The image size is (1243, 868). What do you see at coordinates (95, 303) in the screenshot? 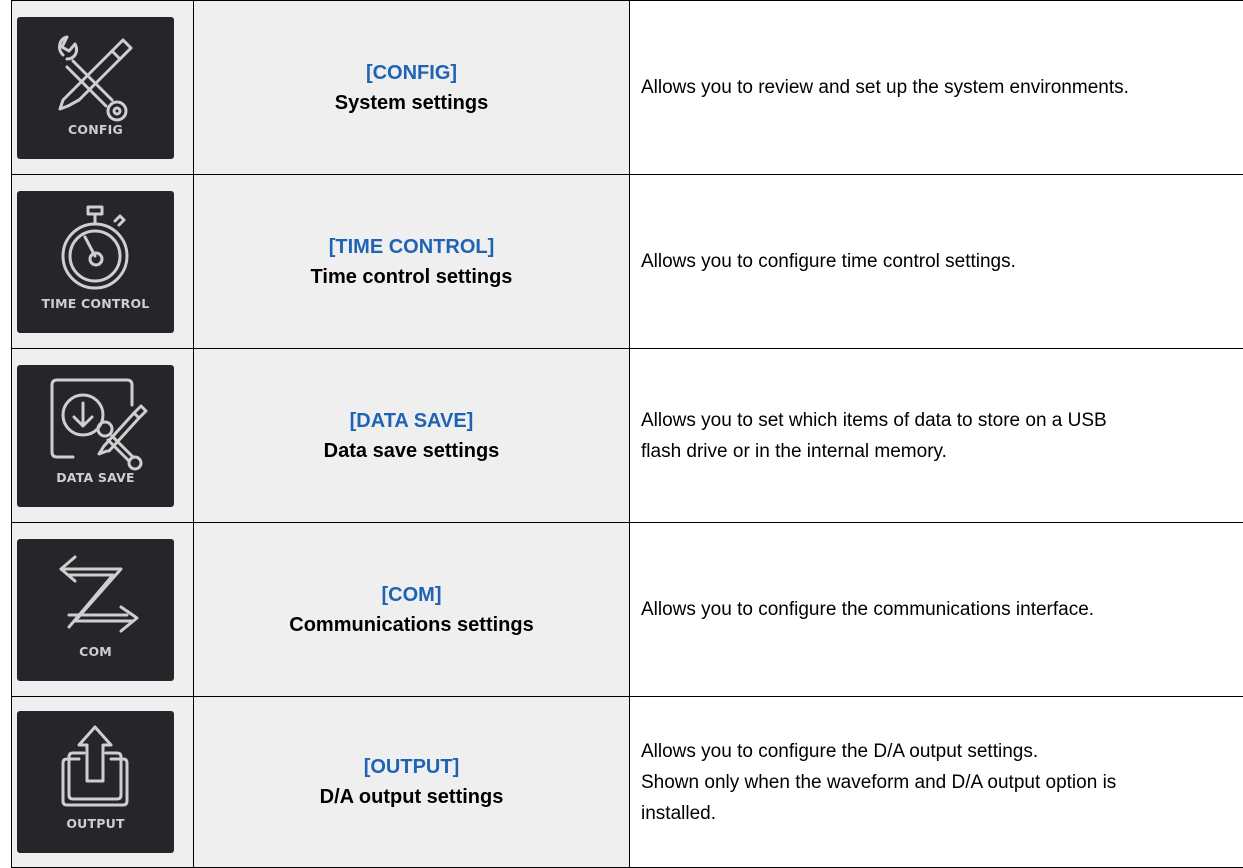
I see `icon-label: TIME CONTROL` at bounding box center [95, 303].